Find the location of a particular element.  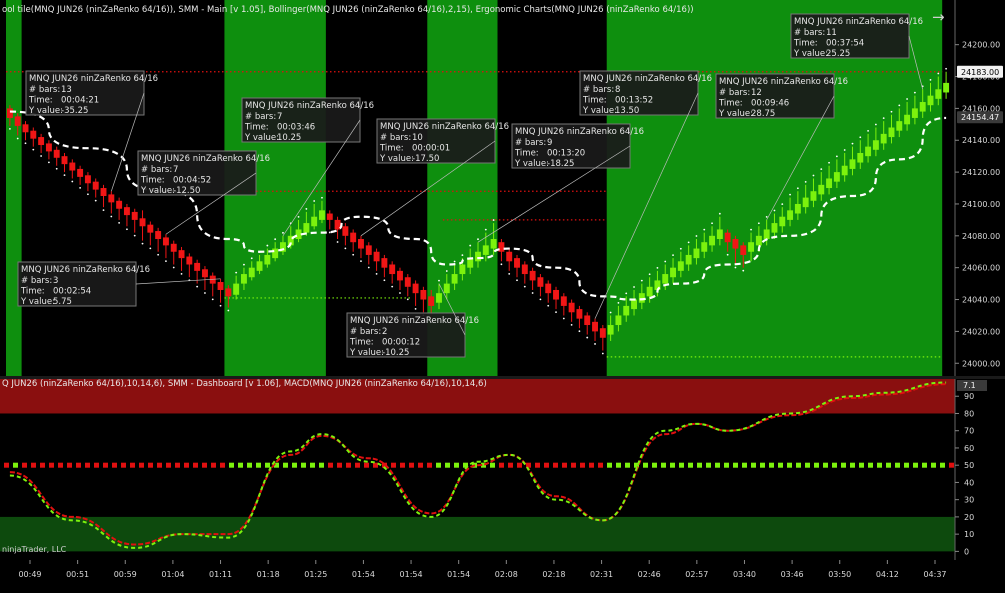

tooltip-row-value: -17.50 is located at coordinates (425, 159).